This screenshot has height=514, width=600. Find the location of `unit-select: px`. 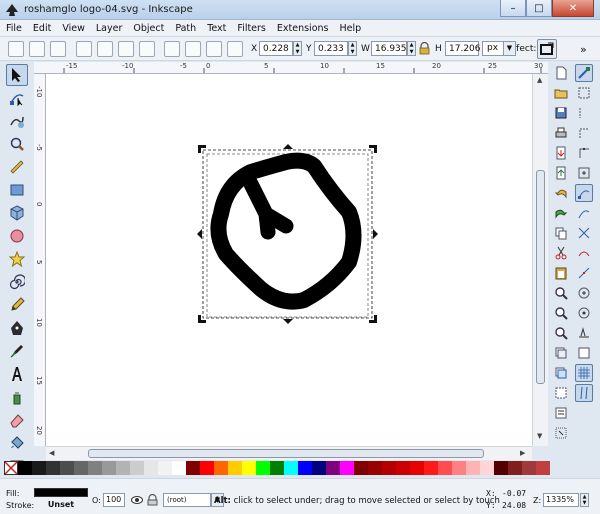

unit-select: px is located at coordinates (493, 48).